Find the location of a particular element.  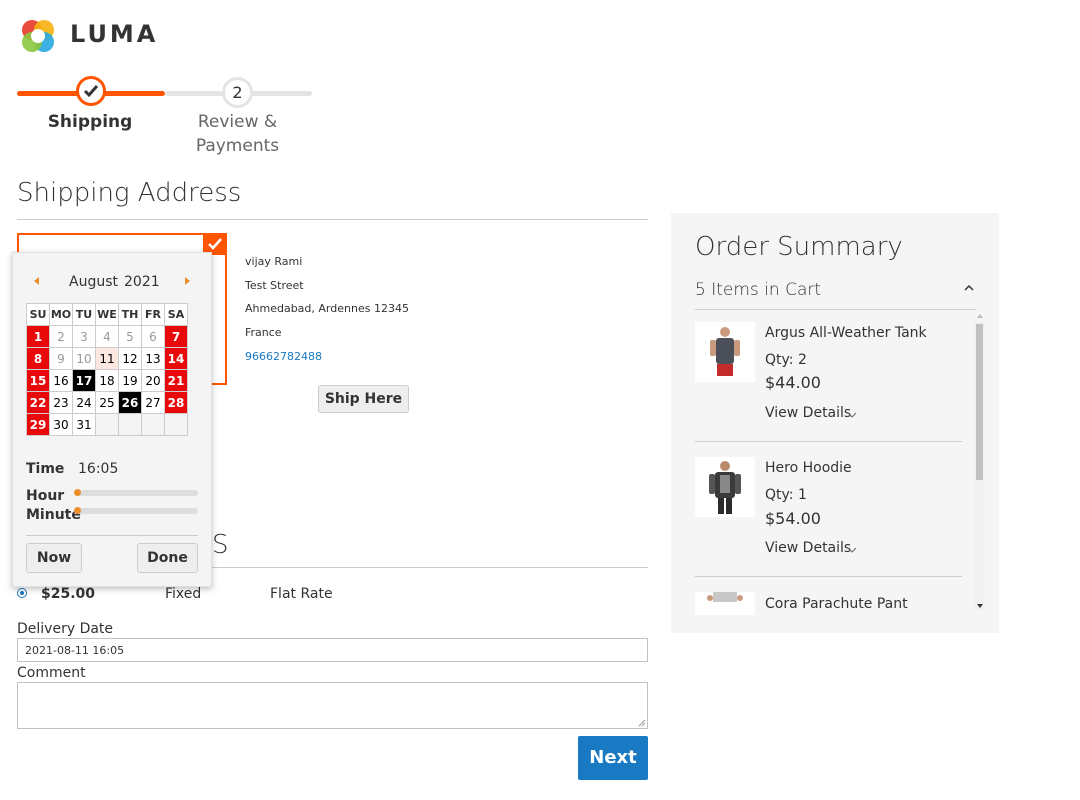

calendar-day: 8 is located at coordinates (38, 358).